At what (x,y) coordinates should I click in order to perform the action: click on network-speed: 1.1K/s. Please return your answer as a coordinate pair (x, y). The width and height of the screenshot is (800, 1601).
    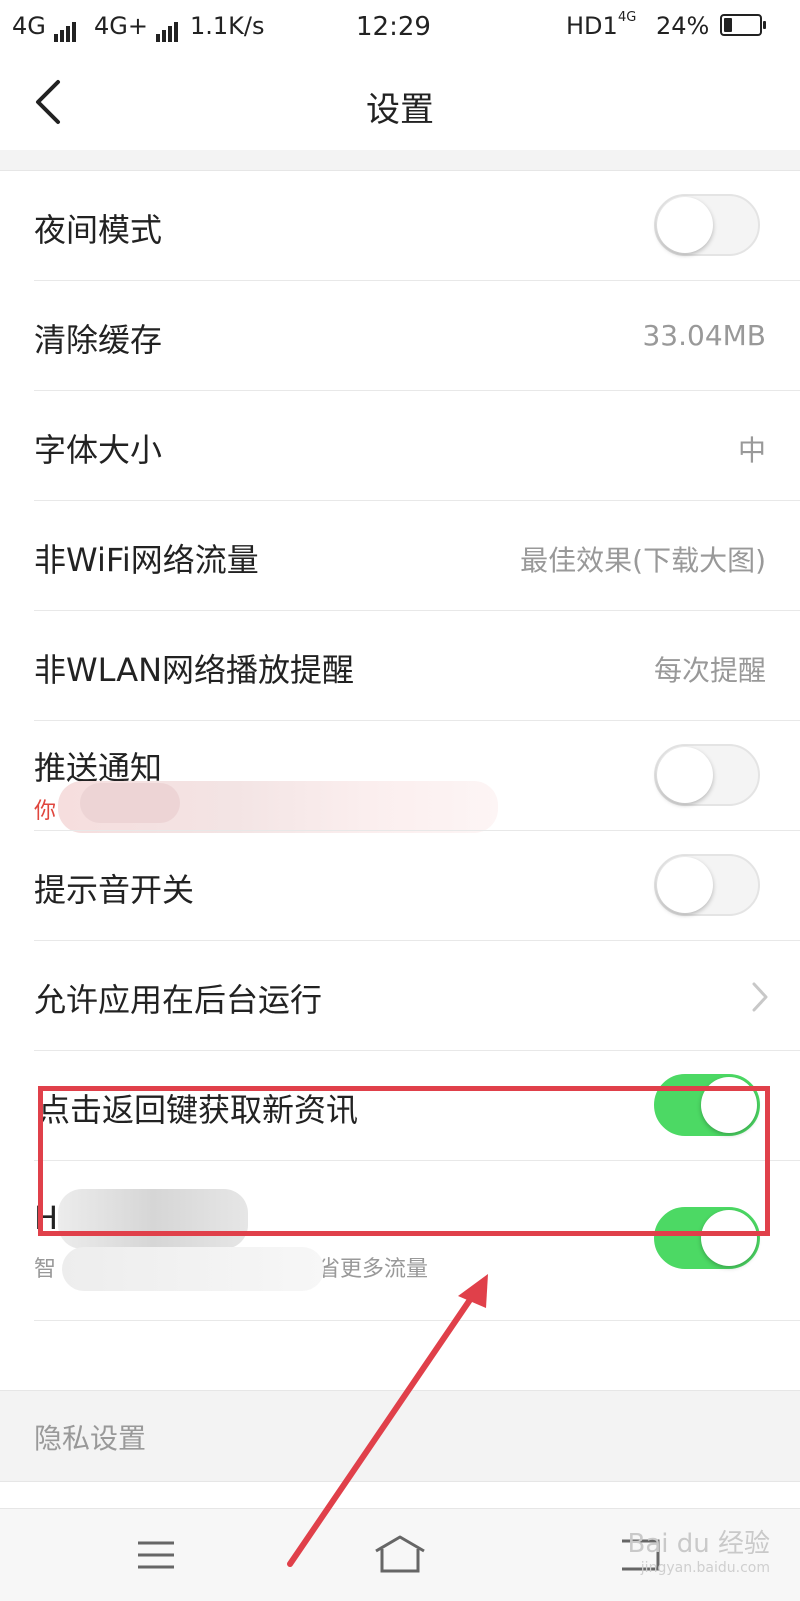
    Looking at the image, I should click on (227, 26).